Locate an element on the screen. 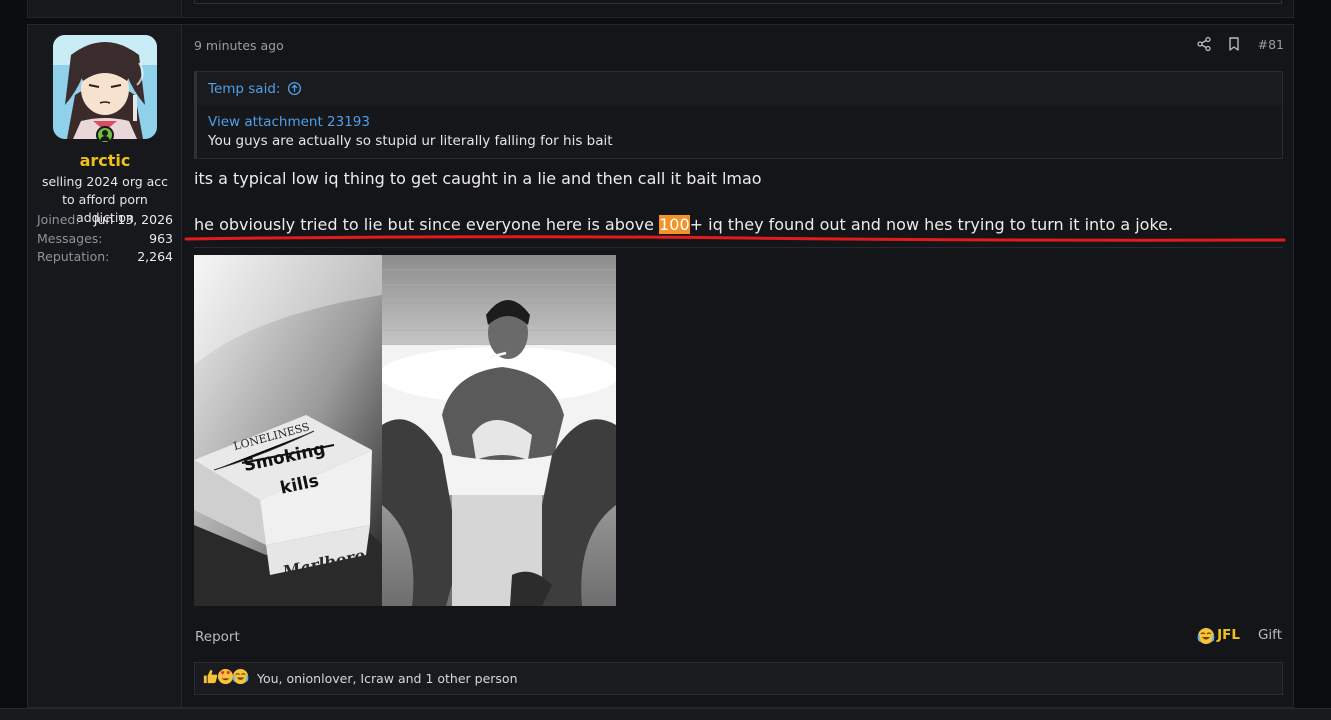  stat-label: Joined: is located at coordinates (58, 219).